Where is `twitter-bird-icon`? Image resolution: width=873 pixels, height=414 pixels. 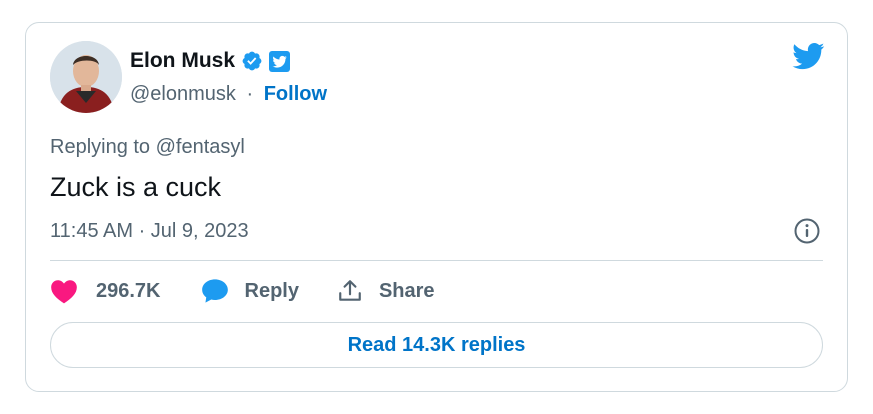
twitter-bird-icon is located at coordinates (808, 59).